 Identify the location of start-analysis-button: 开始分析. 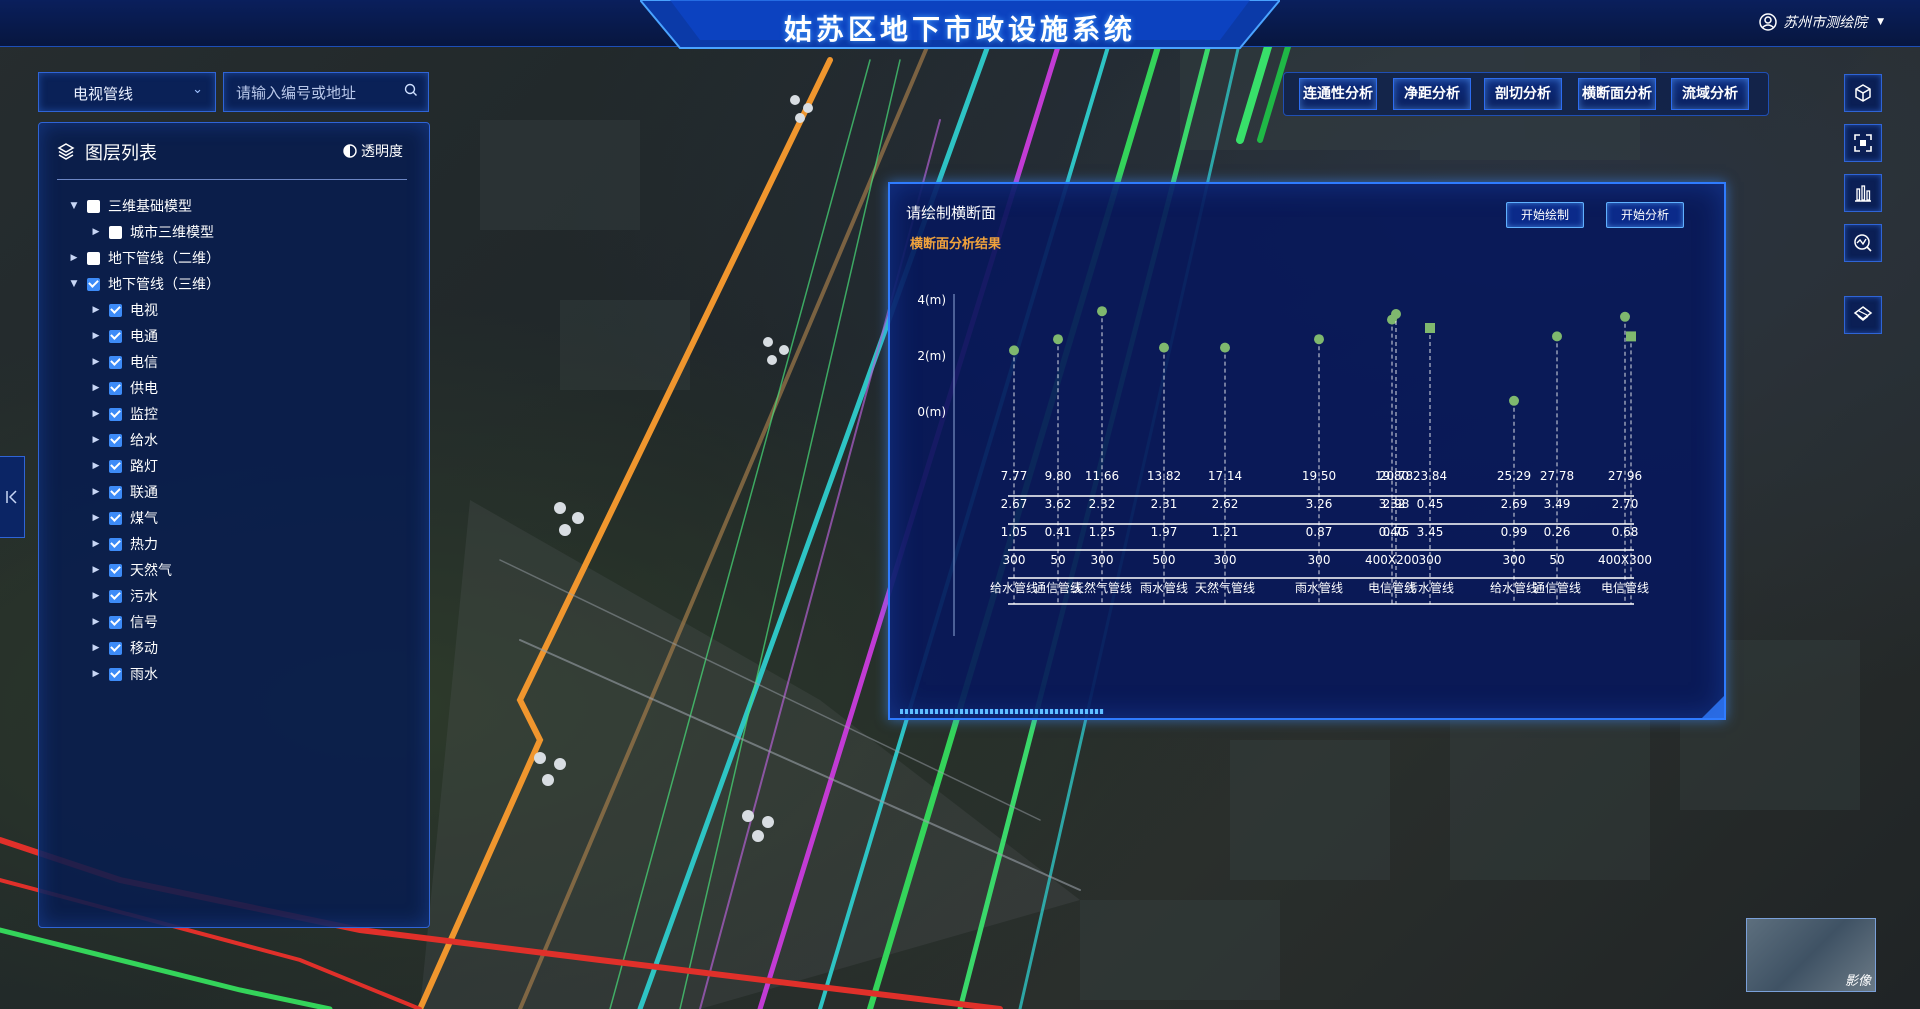
(1645, 215).